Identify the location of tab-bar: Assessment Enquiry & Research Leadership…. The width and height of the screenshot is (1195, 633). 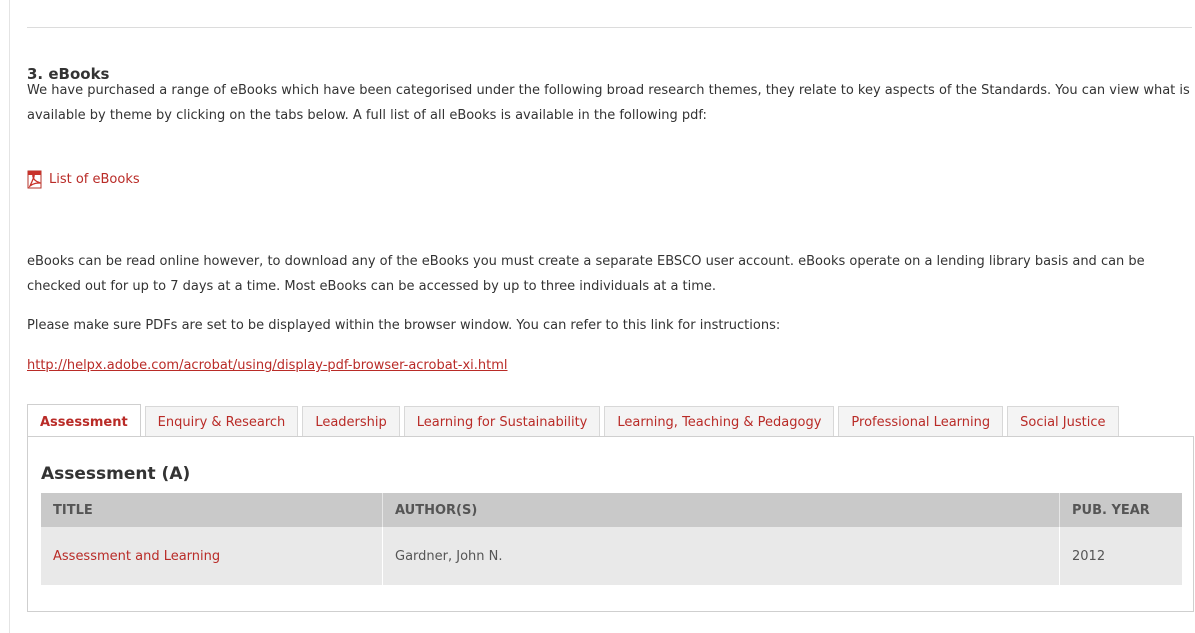
(575, 420).